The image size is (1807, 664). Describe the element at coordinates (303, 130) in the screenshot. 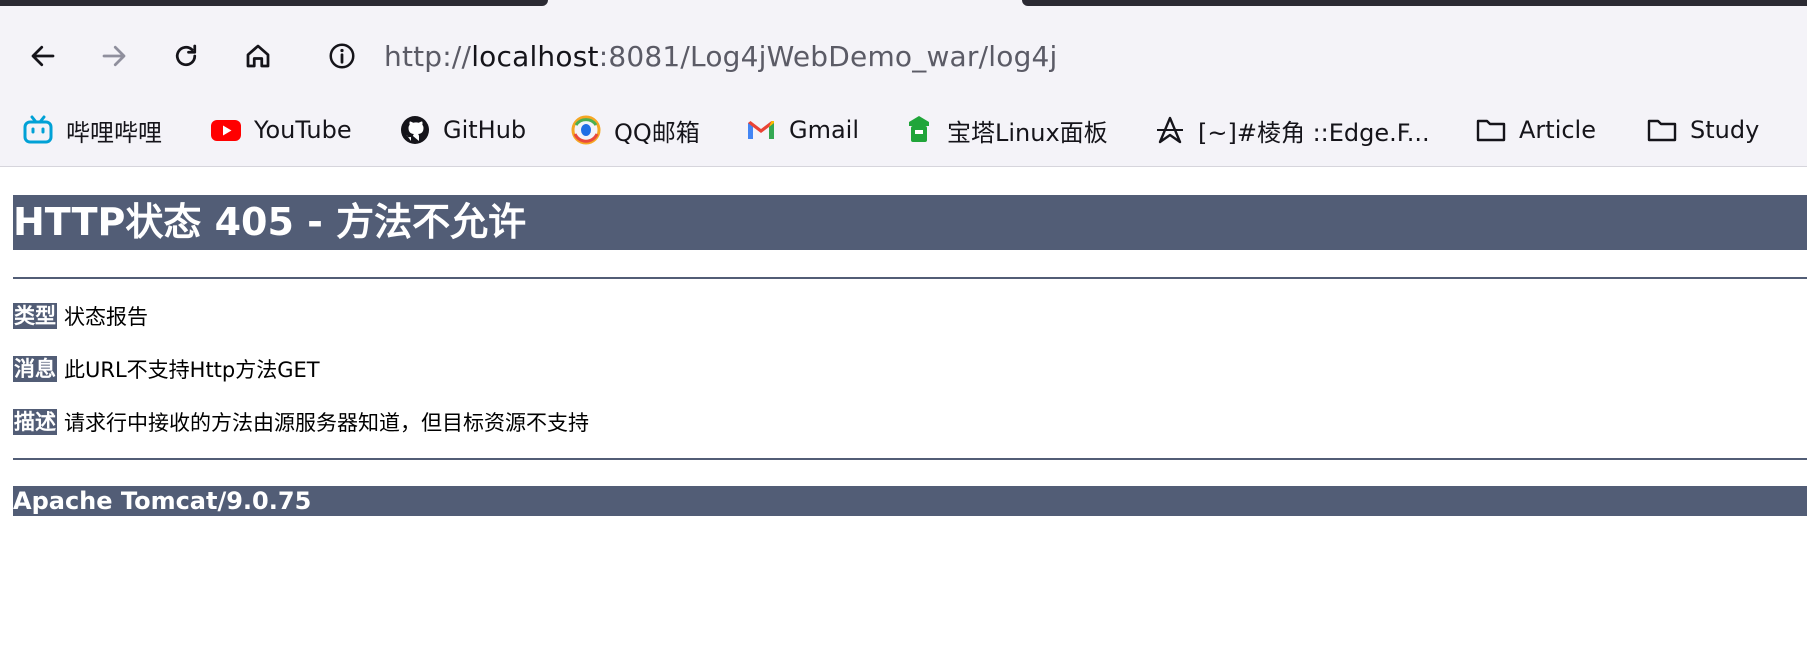

I see `bookmark-label: YouTube` at that location.